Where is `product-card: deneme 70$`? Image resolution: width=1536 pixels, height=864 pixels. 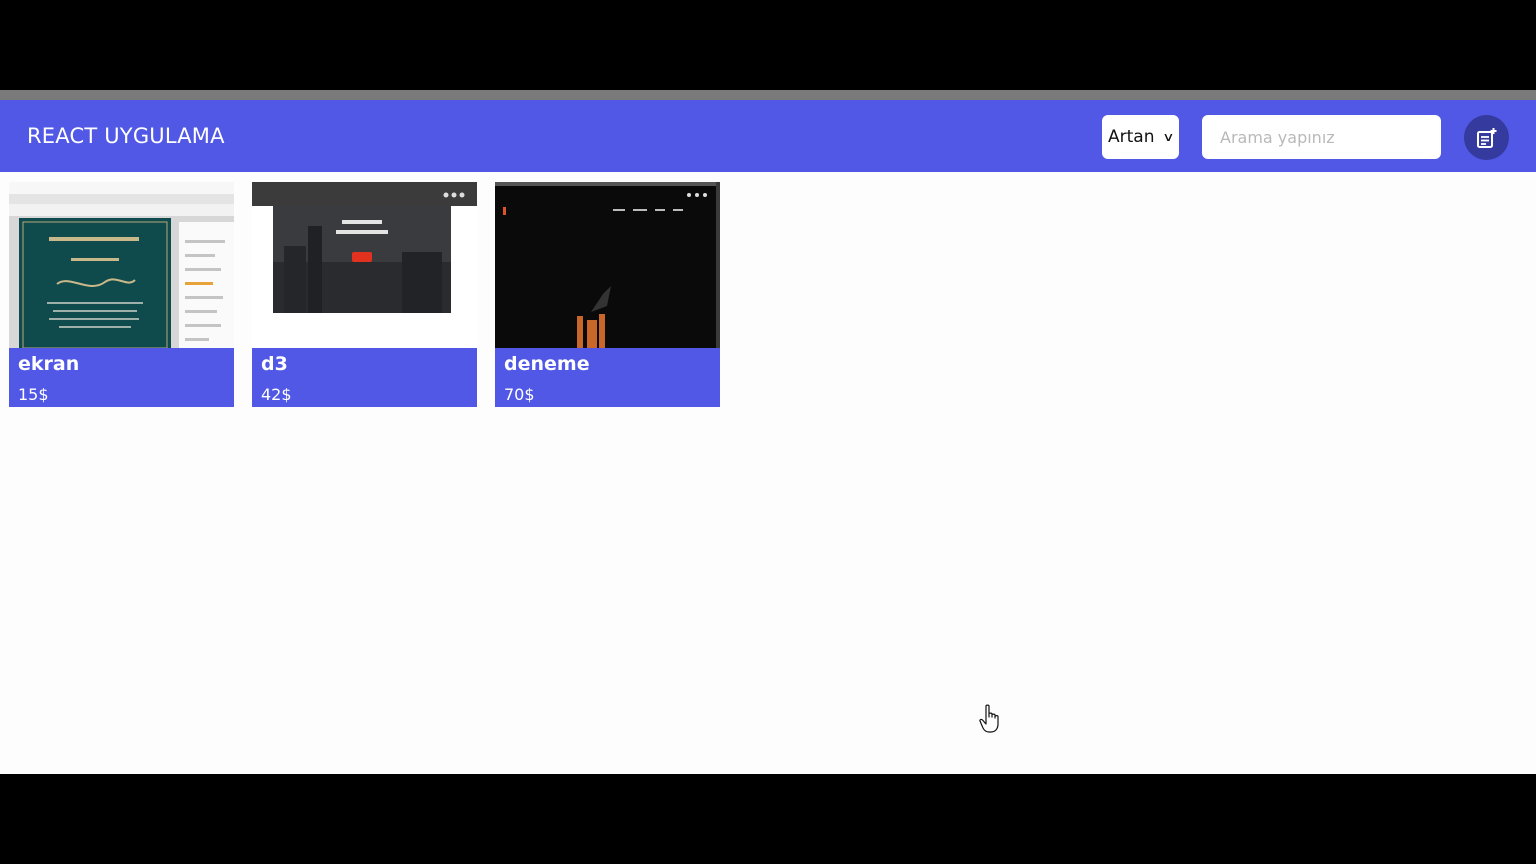
product-card: deneme 70$ is located at coordinates (607, 294).